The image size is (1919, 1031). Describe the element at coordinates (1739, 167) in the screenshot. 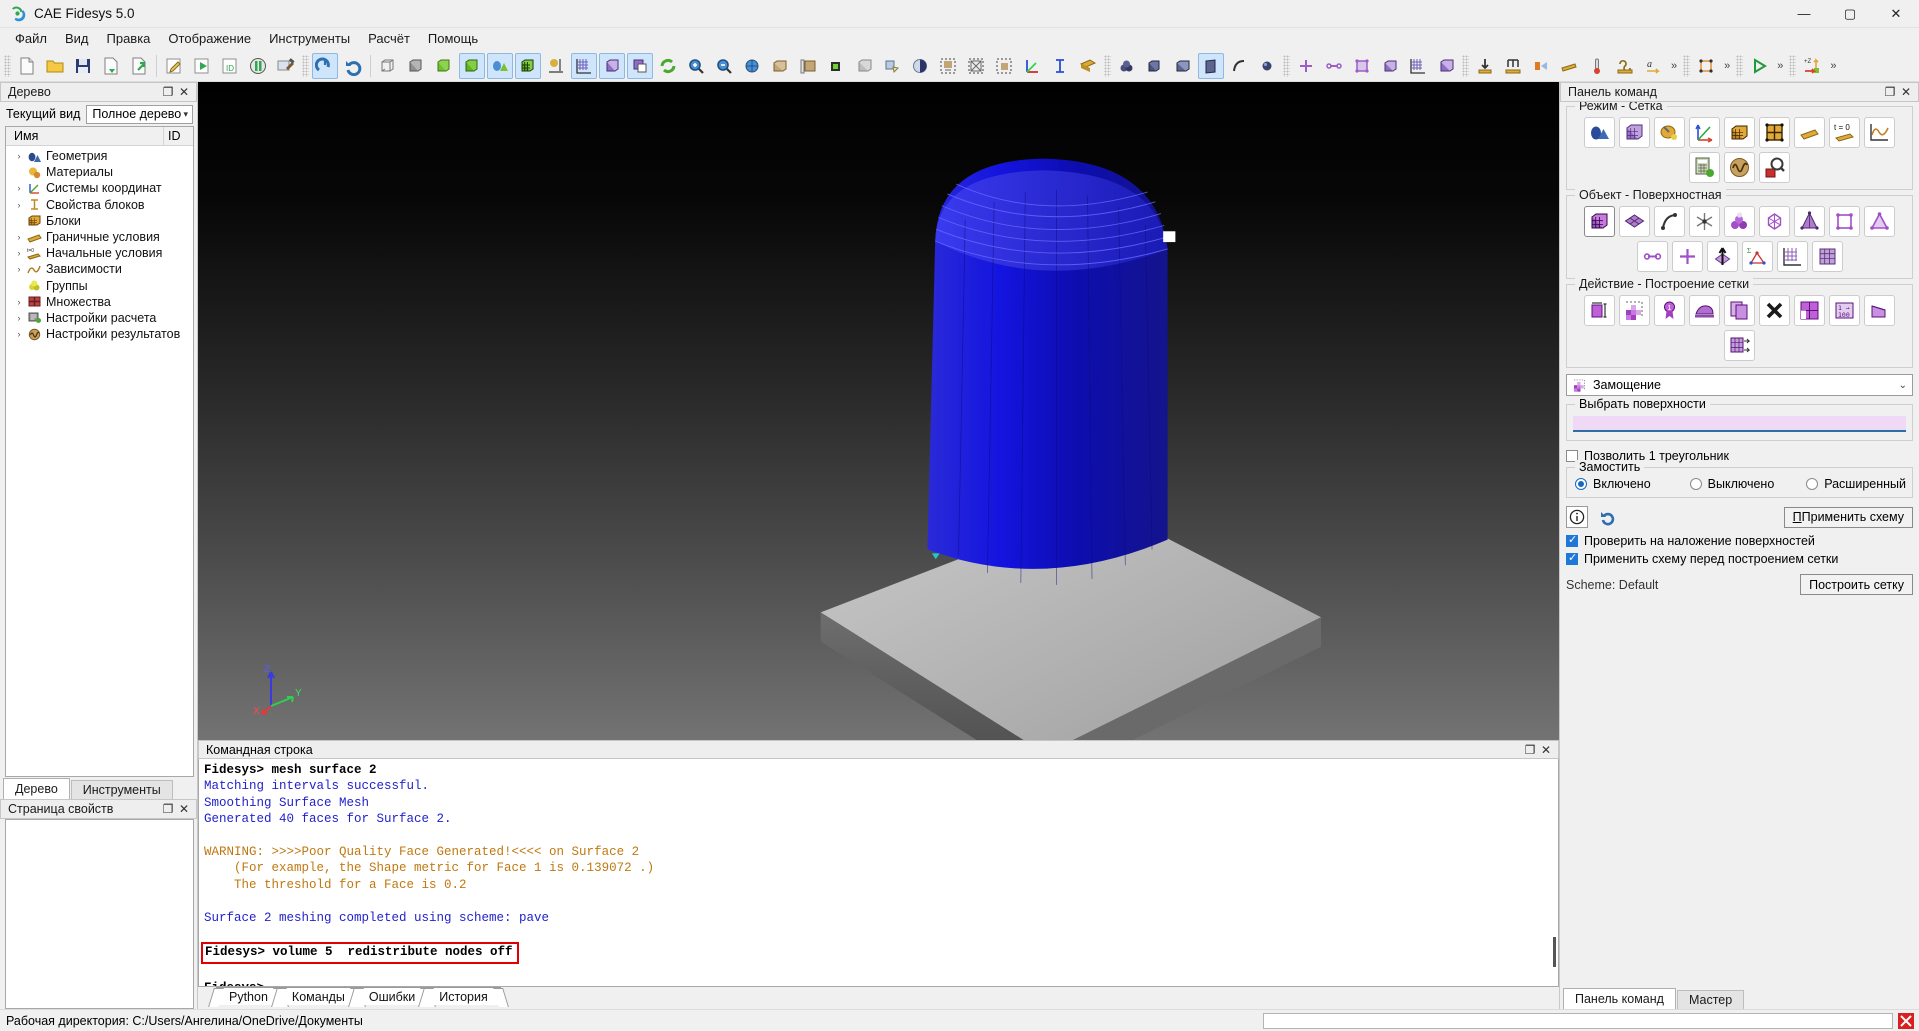

I see `results-wave-icon` at that location.